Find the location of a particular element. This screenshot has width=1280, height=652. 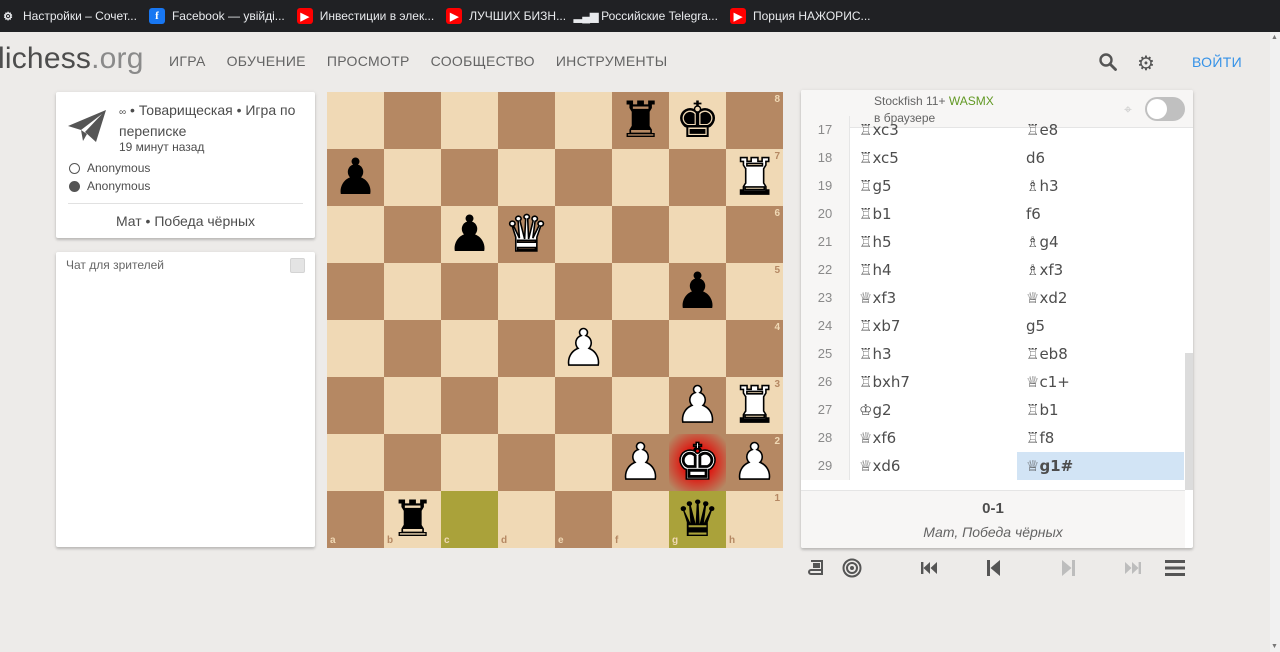

search-icon is located at coordinates (1108, 64).